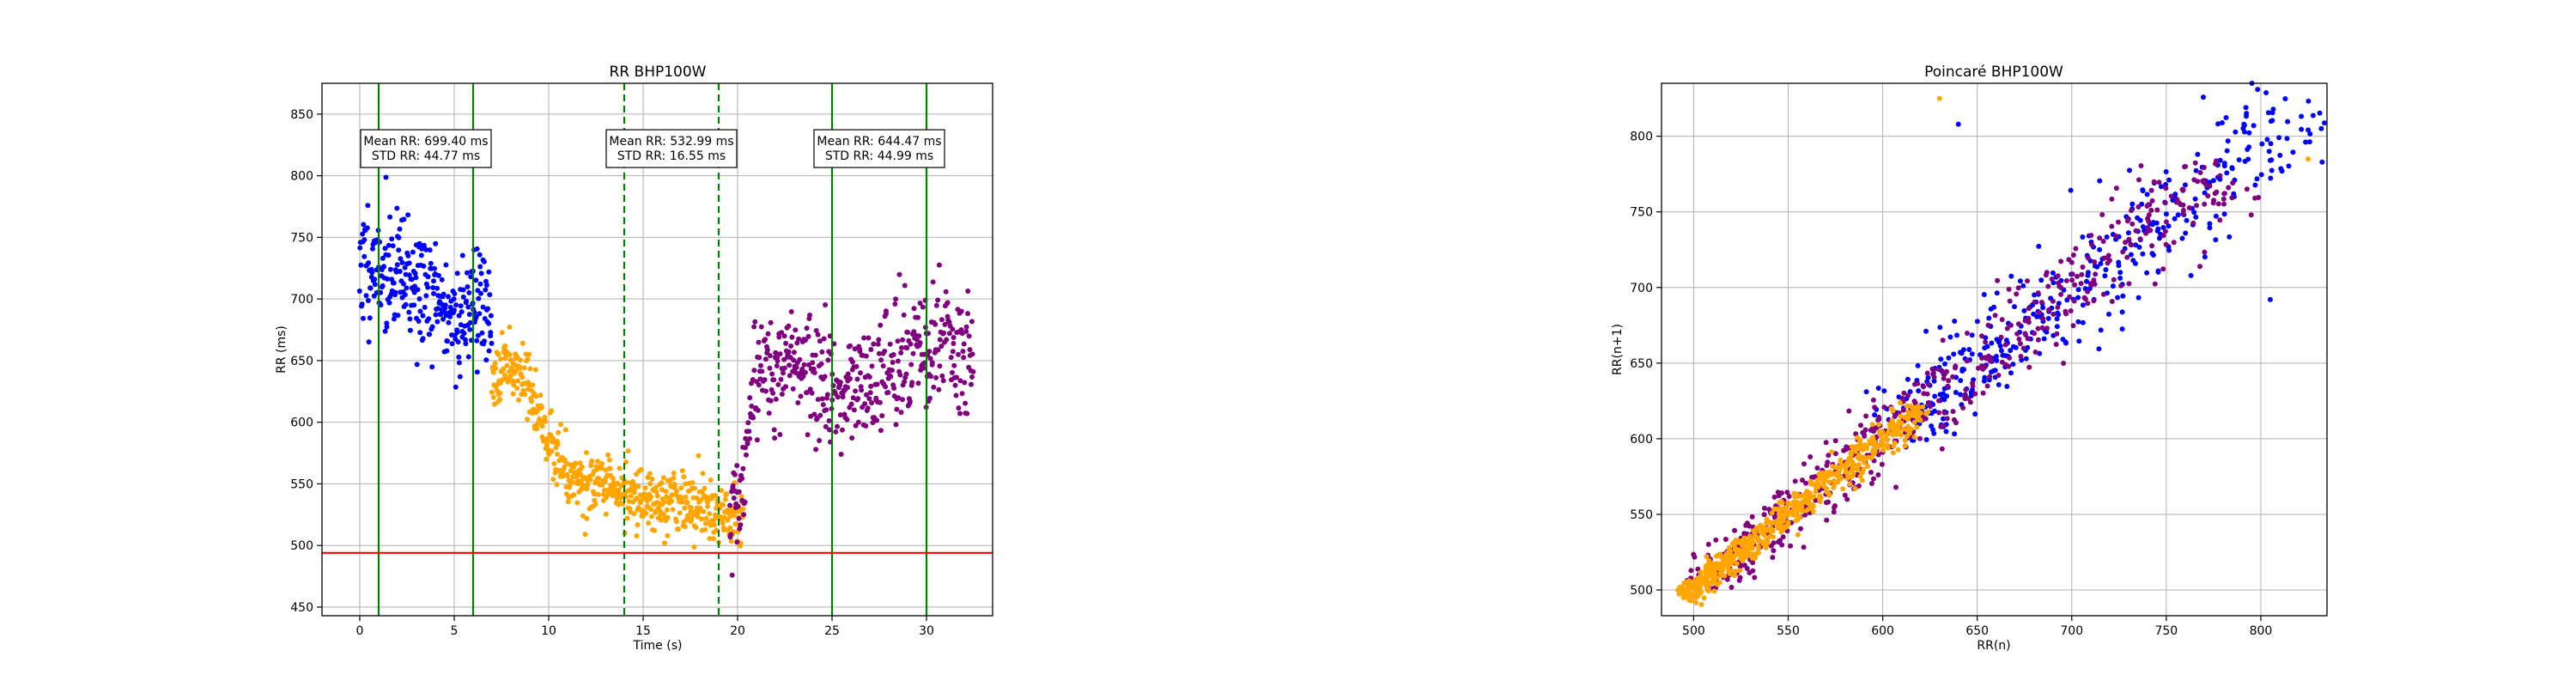 This screenshot has width=2576, height=687. I want to click on poincare-chart-x-tick-label: 700, so click(2071, 631).